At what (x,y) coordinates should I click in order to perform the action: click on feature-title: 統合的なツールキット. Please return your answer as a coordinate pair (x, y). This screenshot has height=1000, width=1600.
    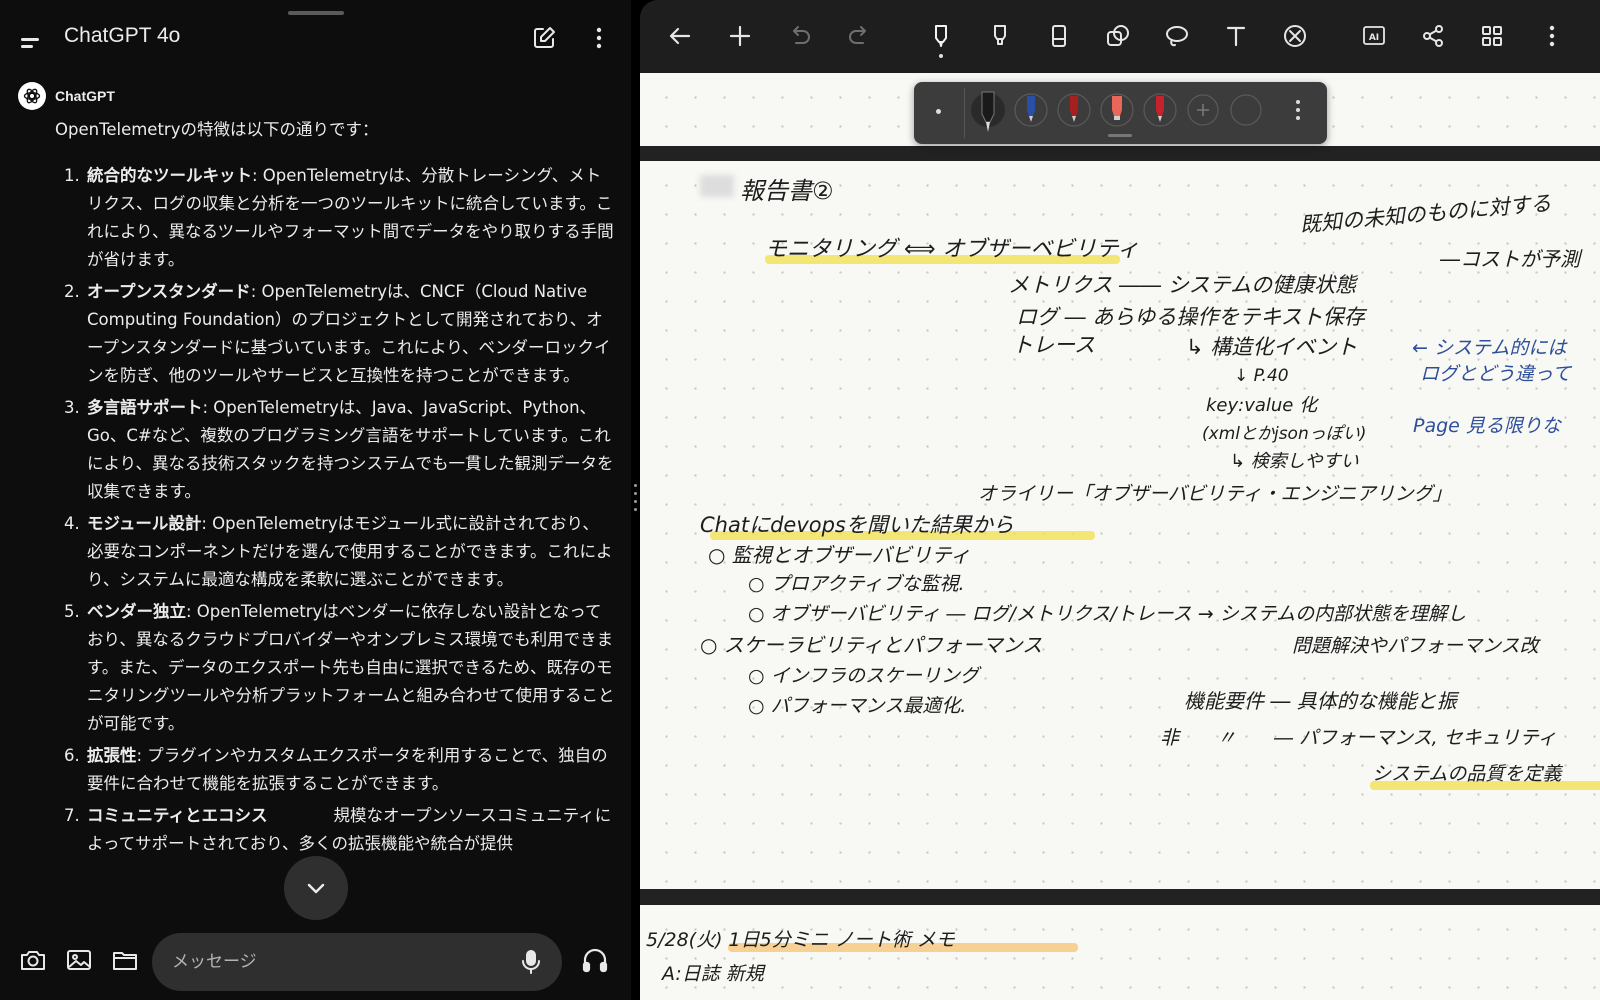
    Looking at the image, I should click on (169, 175).